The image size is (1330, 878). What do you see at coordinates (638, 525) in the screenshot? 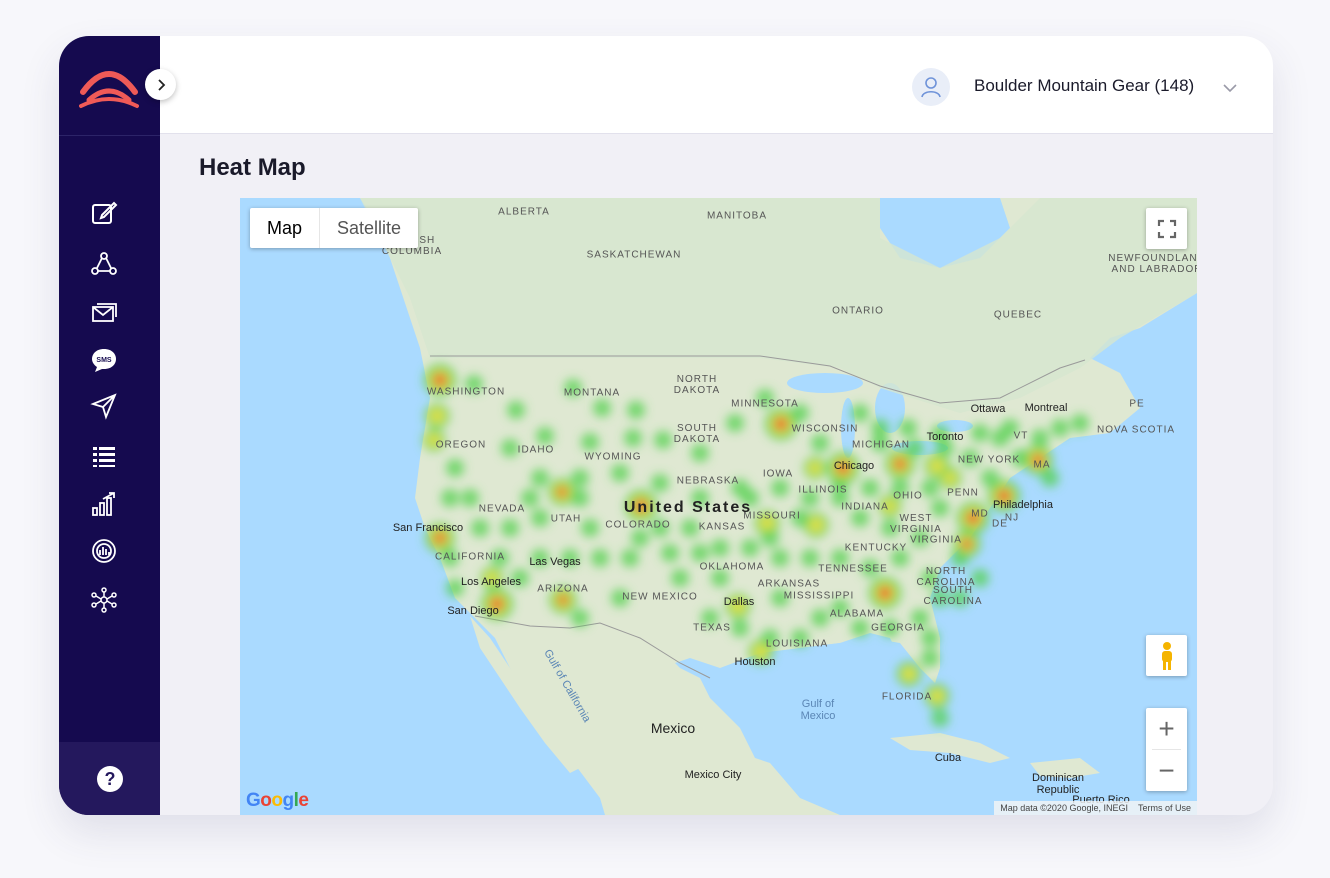
I see `region-label: COLORADO` at bounding box center [638, 525].